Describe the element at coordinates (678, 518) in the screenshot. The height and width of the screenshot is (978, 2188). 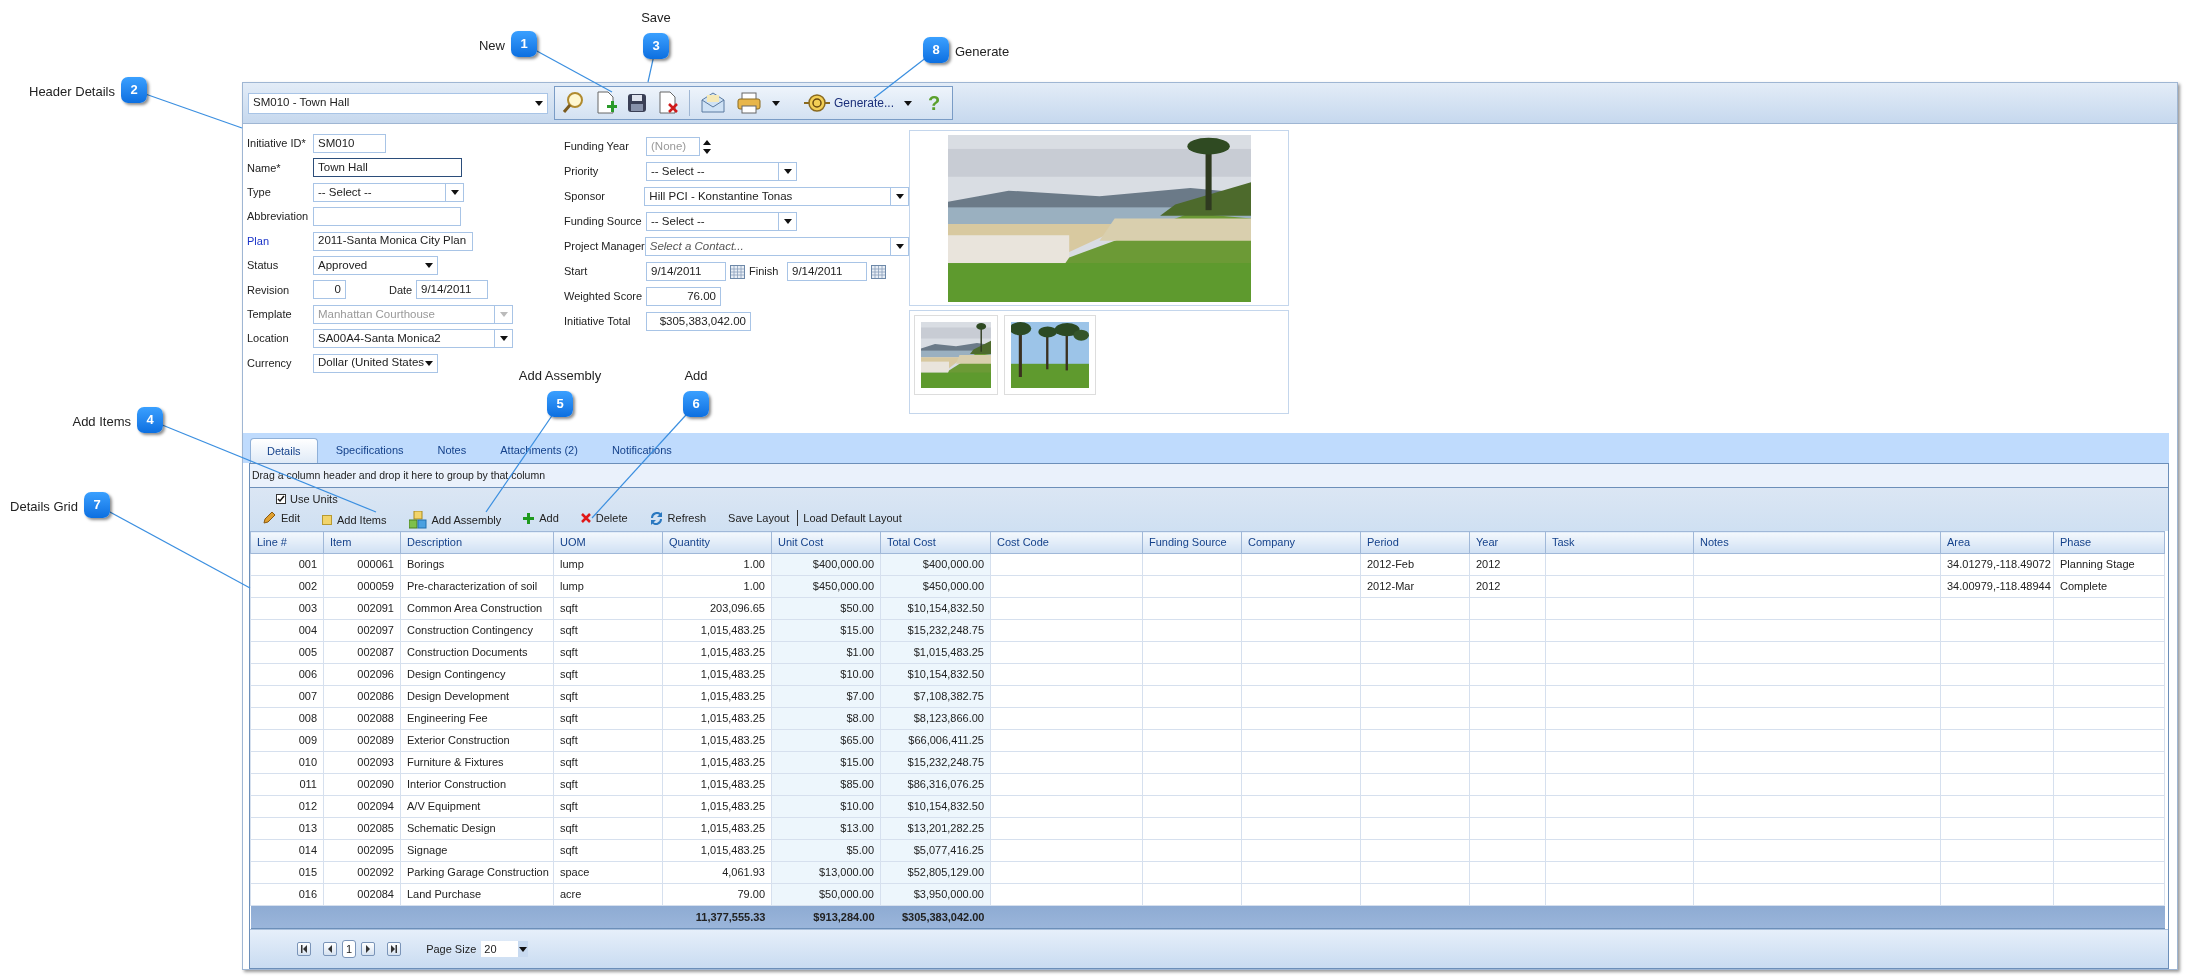
I see `toolbar-button: Refresh` at that location.